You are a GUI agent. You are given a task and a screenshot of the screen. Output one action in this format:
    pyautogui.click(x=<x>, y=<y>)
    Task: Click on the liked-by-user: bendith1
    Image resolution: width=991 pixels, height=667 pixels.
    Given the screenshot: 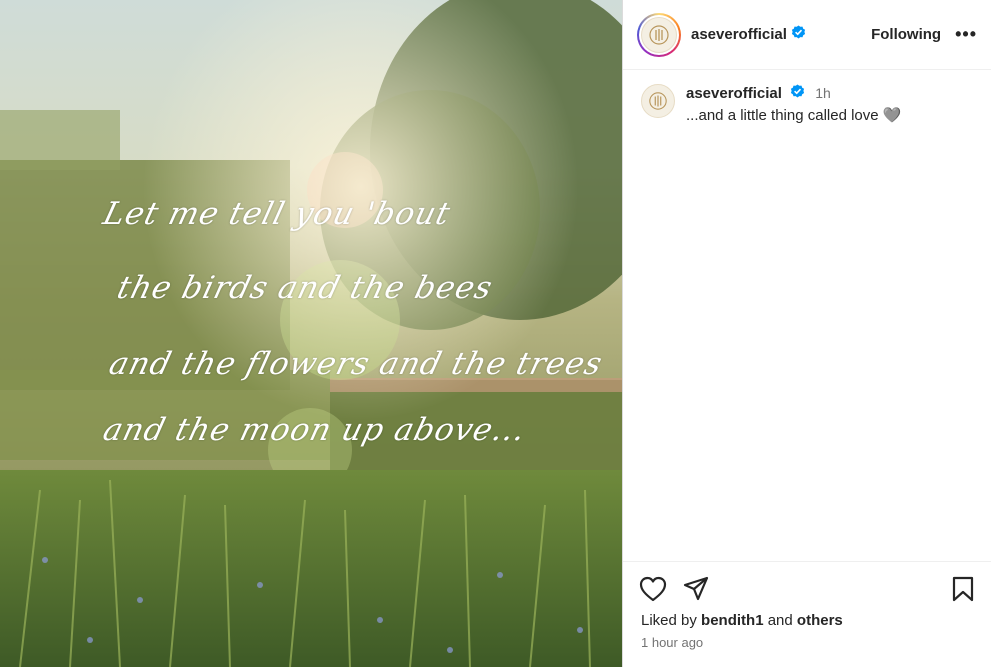 What is the action you would take?
    pyautogui.click(x=732, y=620)
    